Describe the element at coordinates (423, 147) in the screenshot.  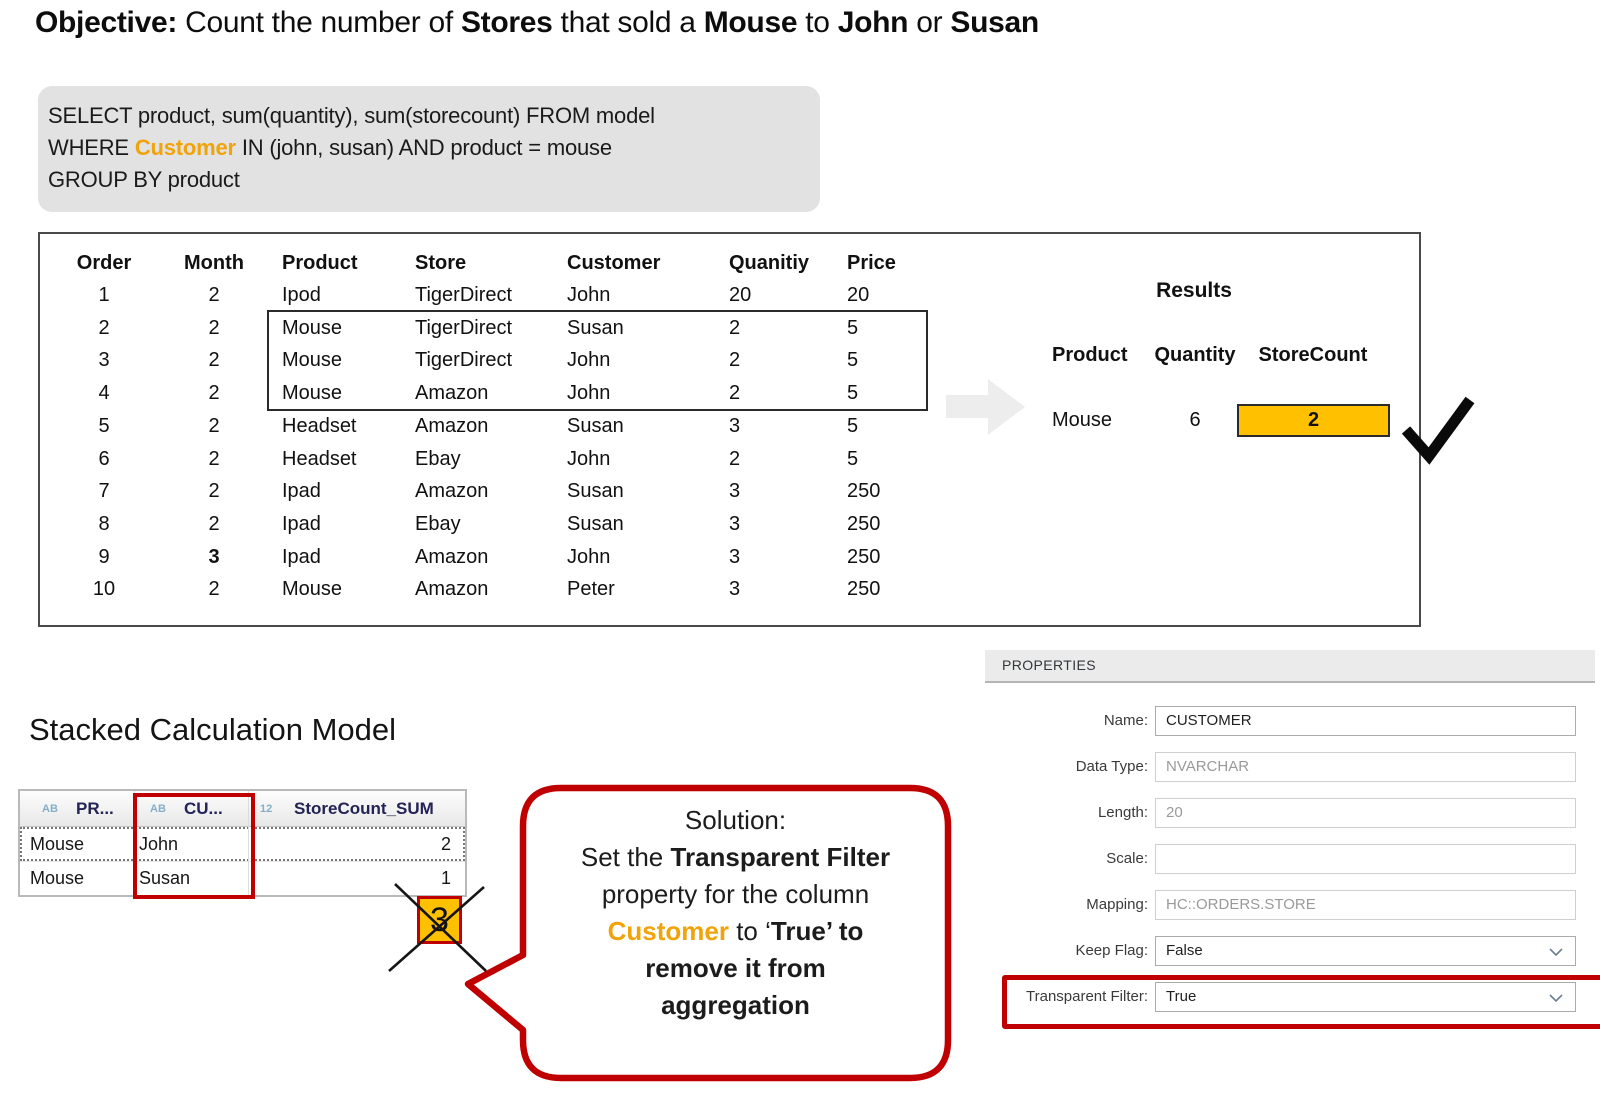
I see `sql-text: IN (john, susan) AND product = mouse` at that location.